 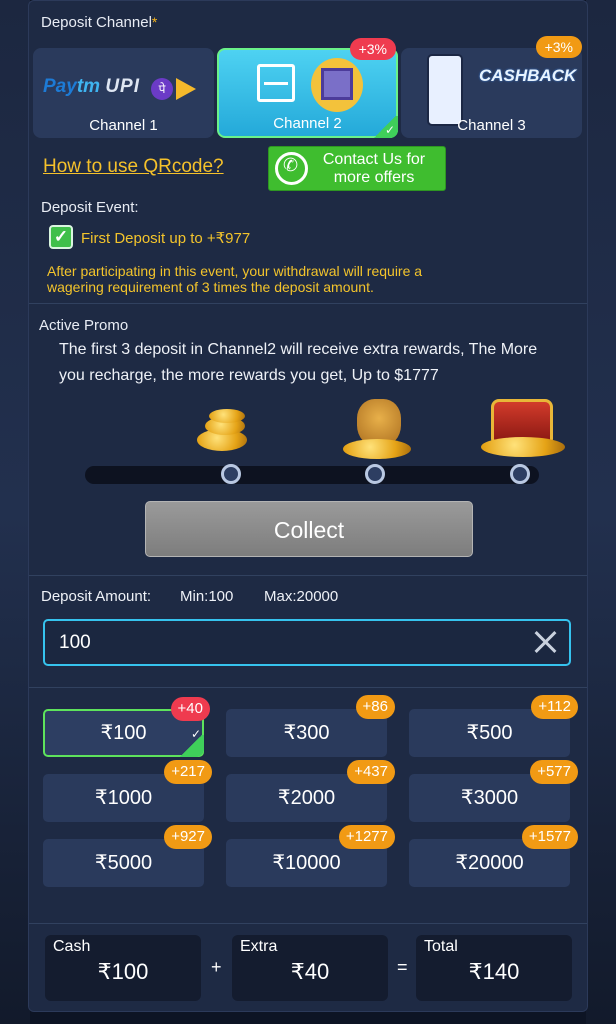 I want to click on channel-2-card: Channel 2 +3% ✓, so click(x=307, y=88).